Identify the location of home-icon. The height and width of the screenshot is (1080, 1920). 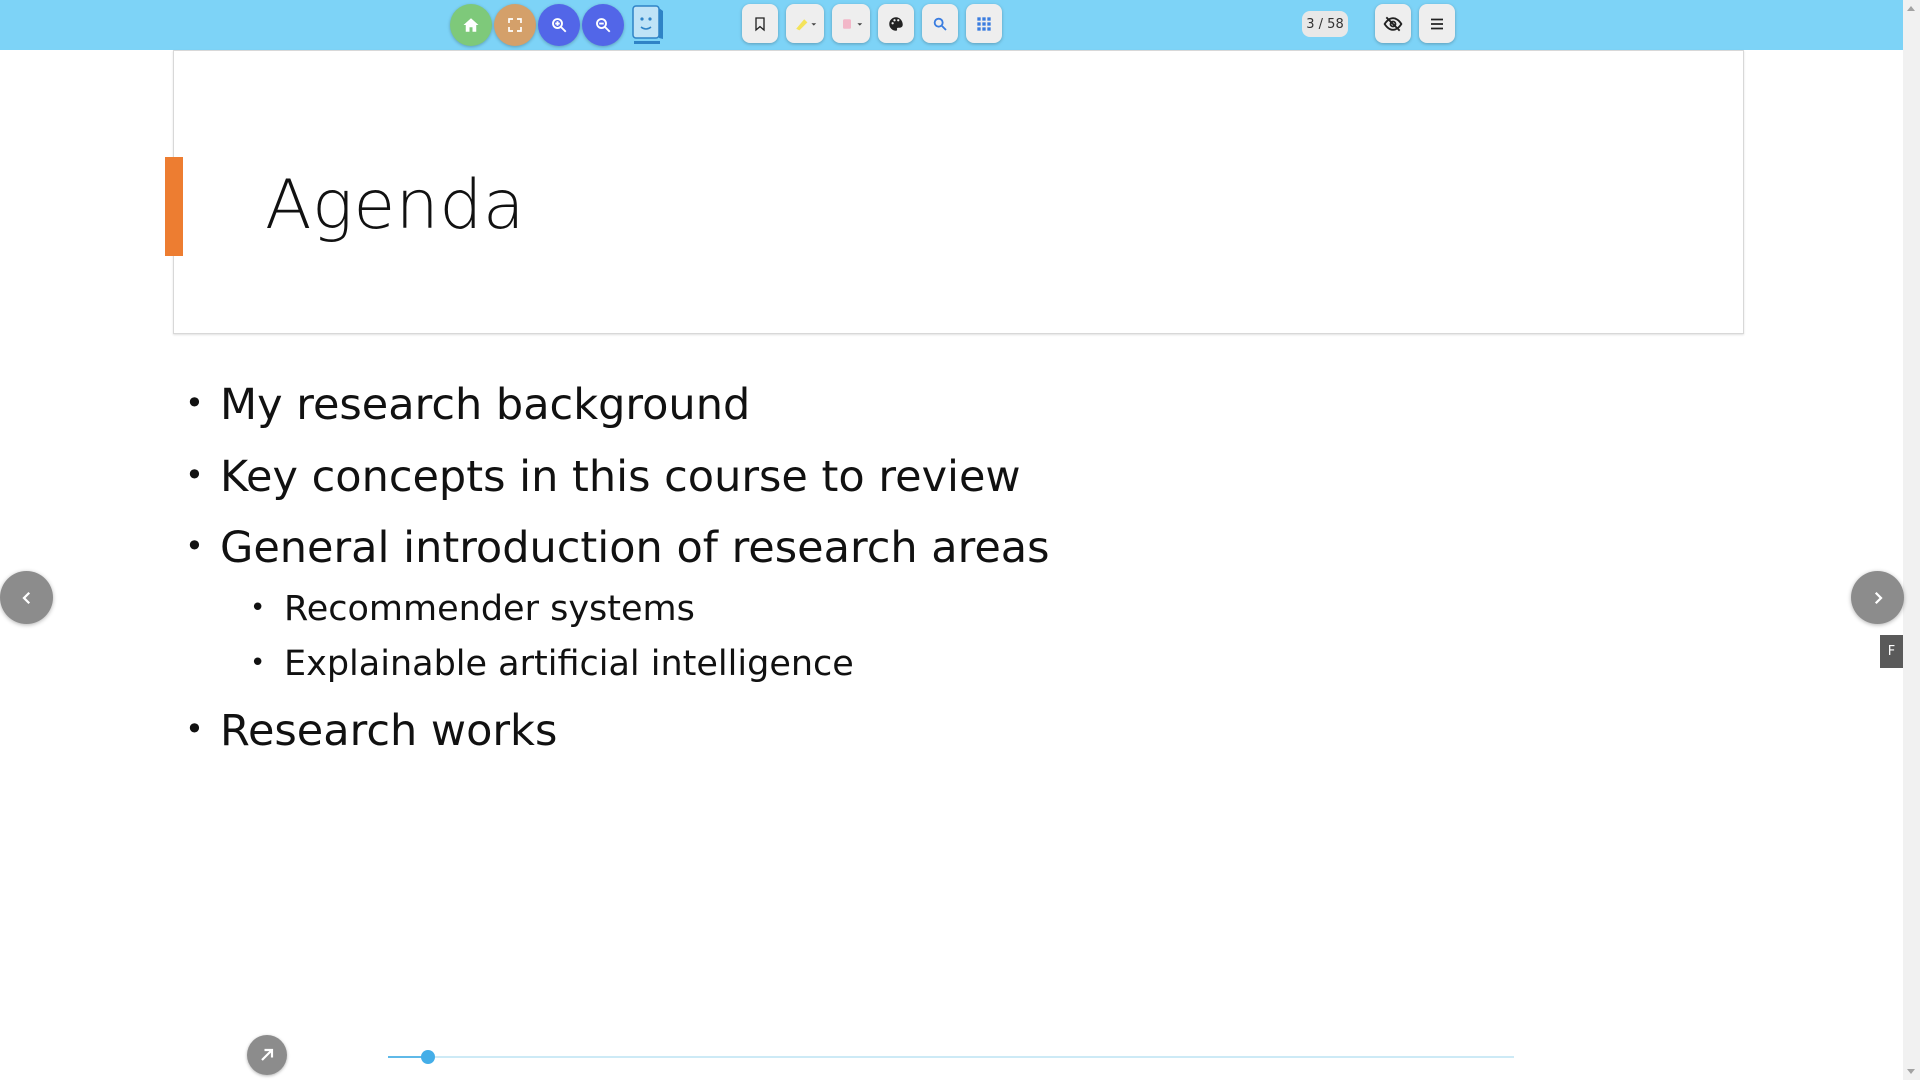
(471, 25).